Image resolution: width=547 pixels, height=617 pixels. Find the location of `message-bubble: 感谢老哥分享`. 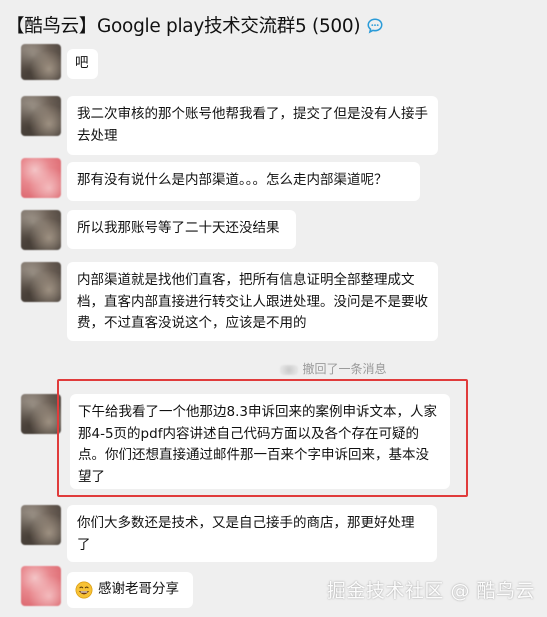

message-bubble: 感谢老哥分享 is located at coordinates (130, 590).